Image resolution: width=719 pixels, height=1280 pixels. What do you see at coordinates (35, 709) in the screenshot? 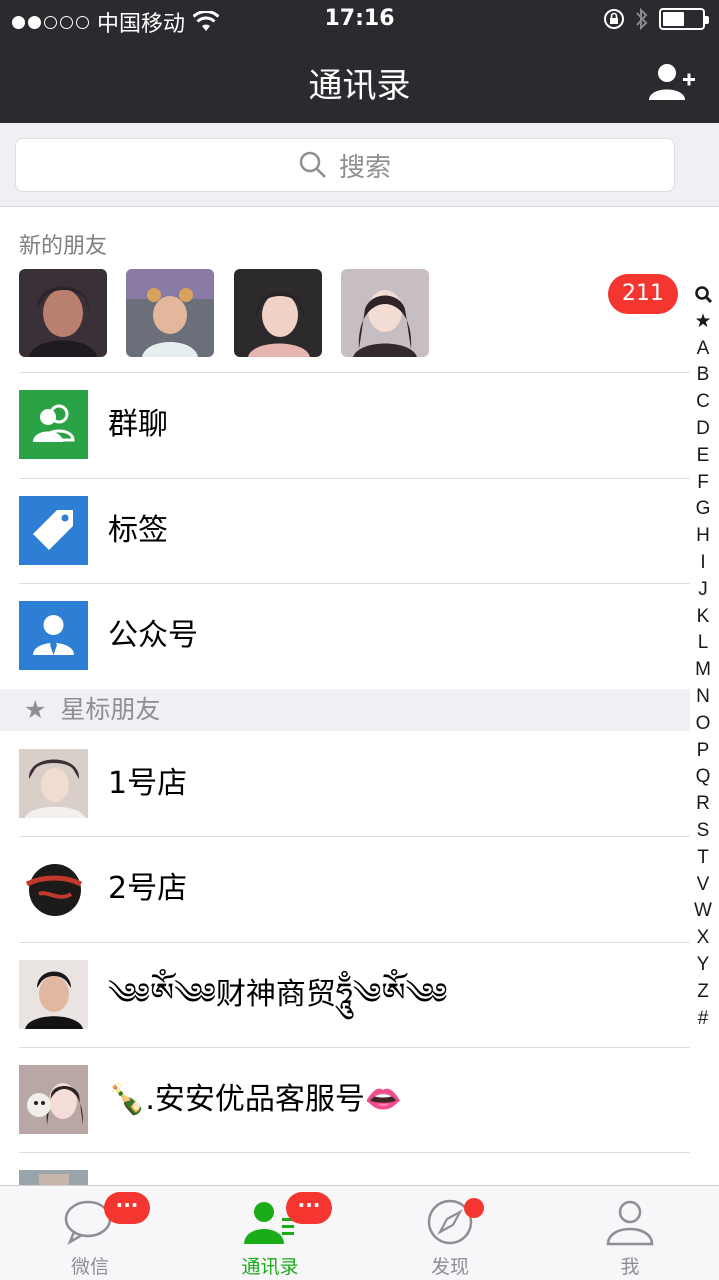
I see `star-icon: ★` at bounding box center [35, 709].